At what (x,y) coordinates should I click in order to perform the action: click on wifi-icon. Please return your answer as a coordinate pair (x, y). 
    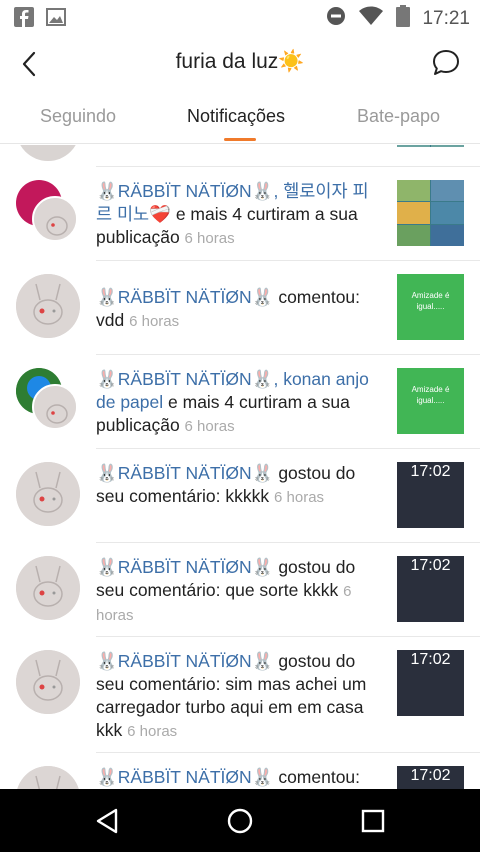
    Looking at the image, I should click on (371, 18).